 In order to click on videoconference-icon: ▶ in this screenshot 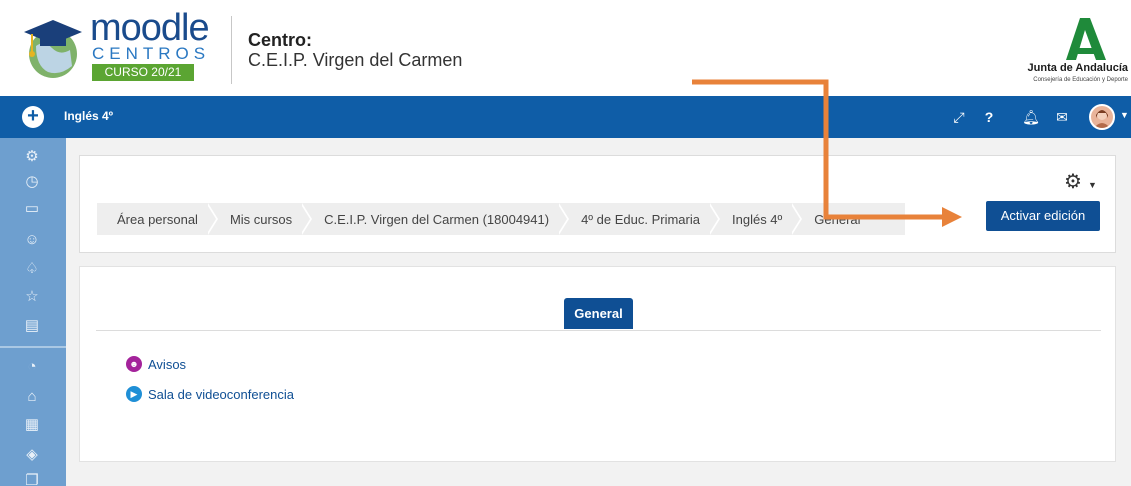, I will do `click(134, 394)`.